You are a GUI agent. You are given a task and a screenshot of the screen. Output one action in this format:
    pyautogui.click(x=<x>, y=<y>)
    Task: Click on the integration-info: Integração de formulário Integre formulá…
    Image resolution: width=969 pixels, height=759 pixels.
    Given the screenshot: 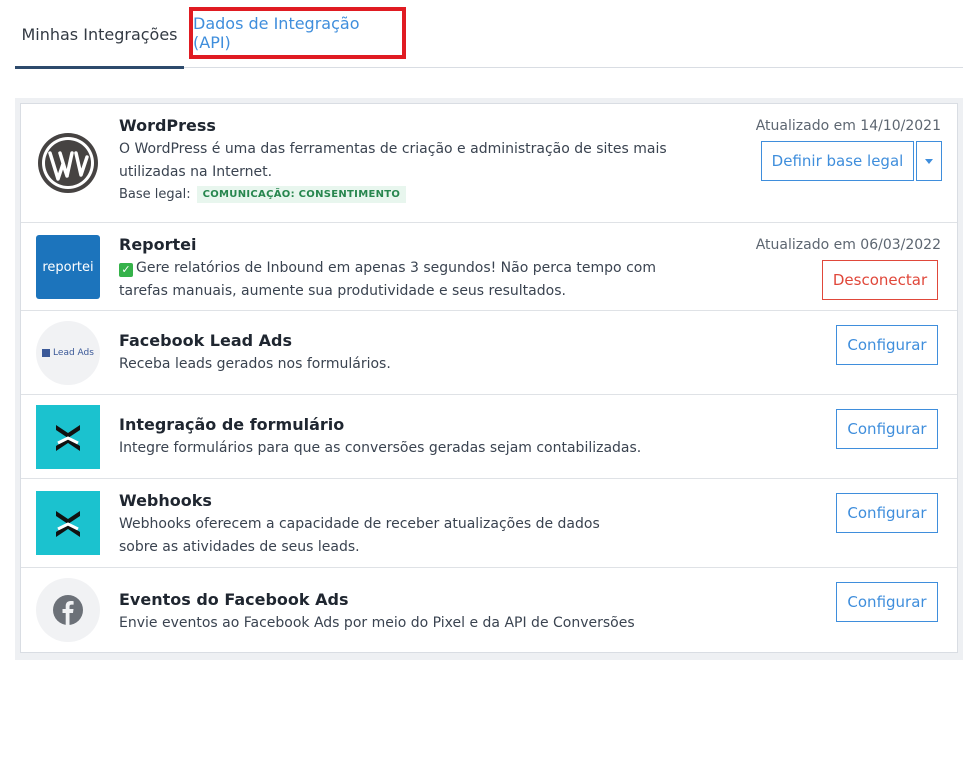 What is the action you would take?
    pyautogui.click(x=439, y=437)
    